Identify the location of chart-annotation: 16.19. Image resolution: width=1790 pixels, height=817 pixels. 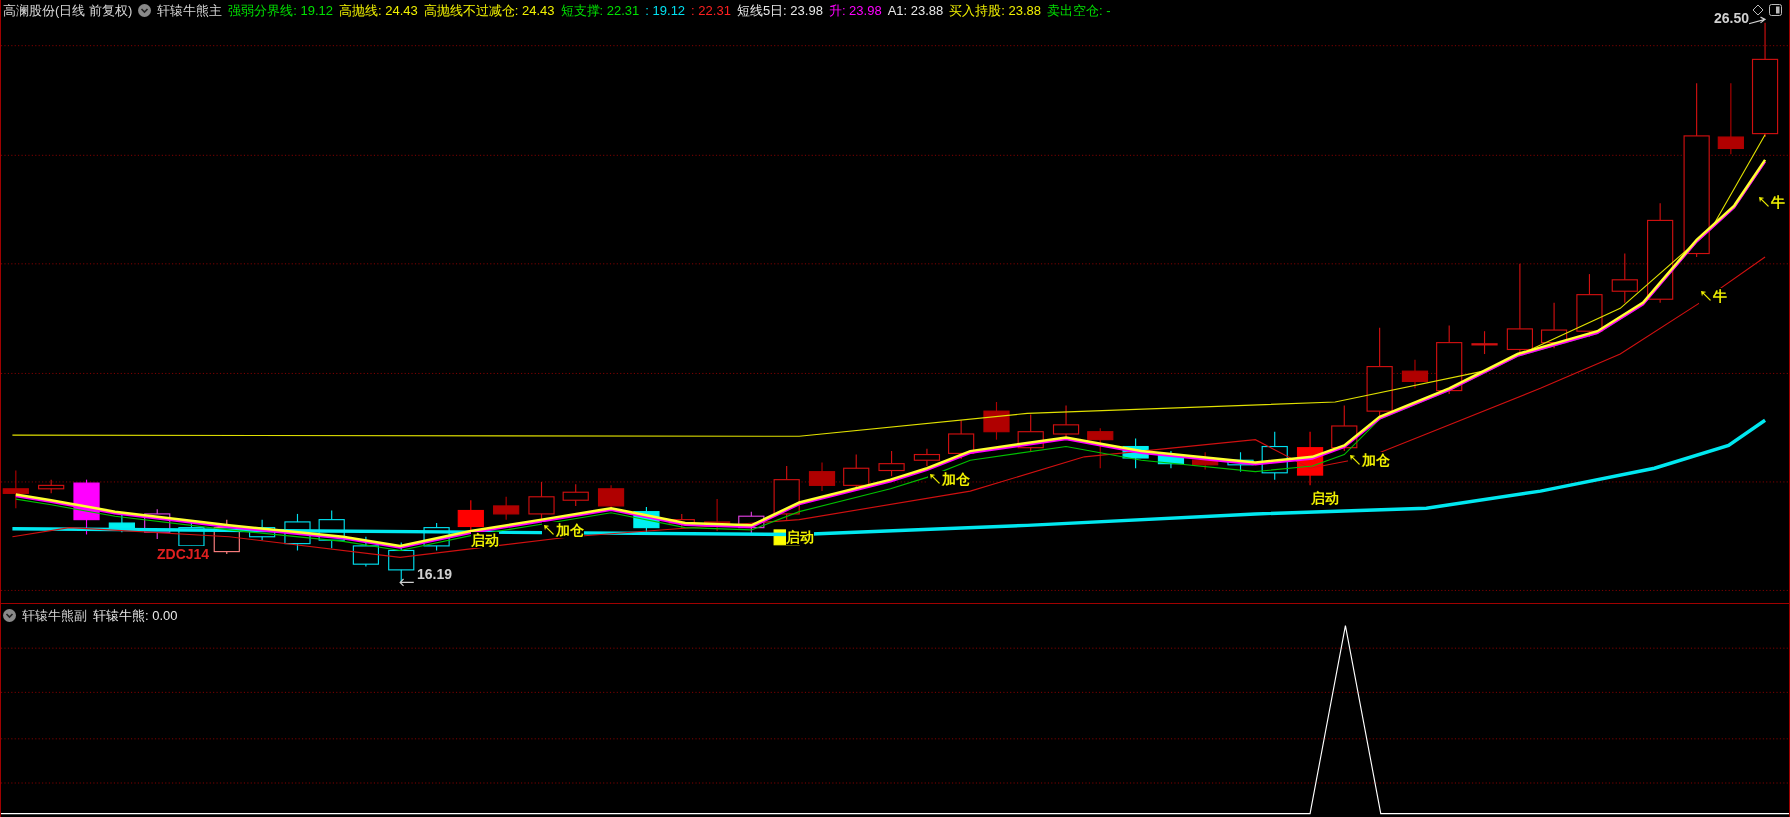
(435, 574).